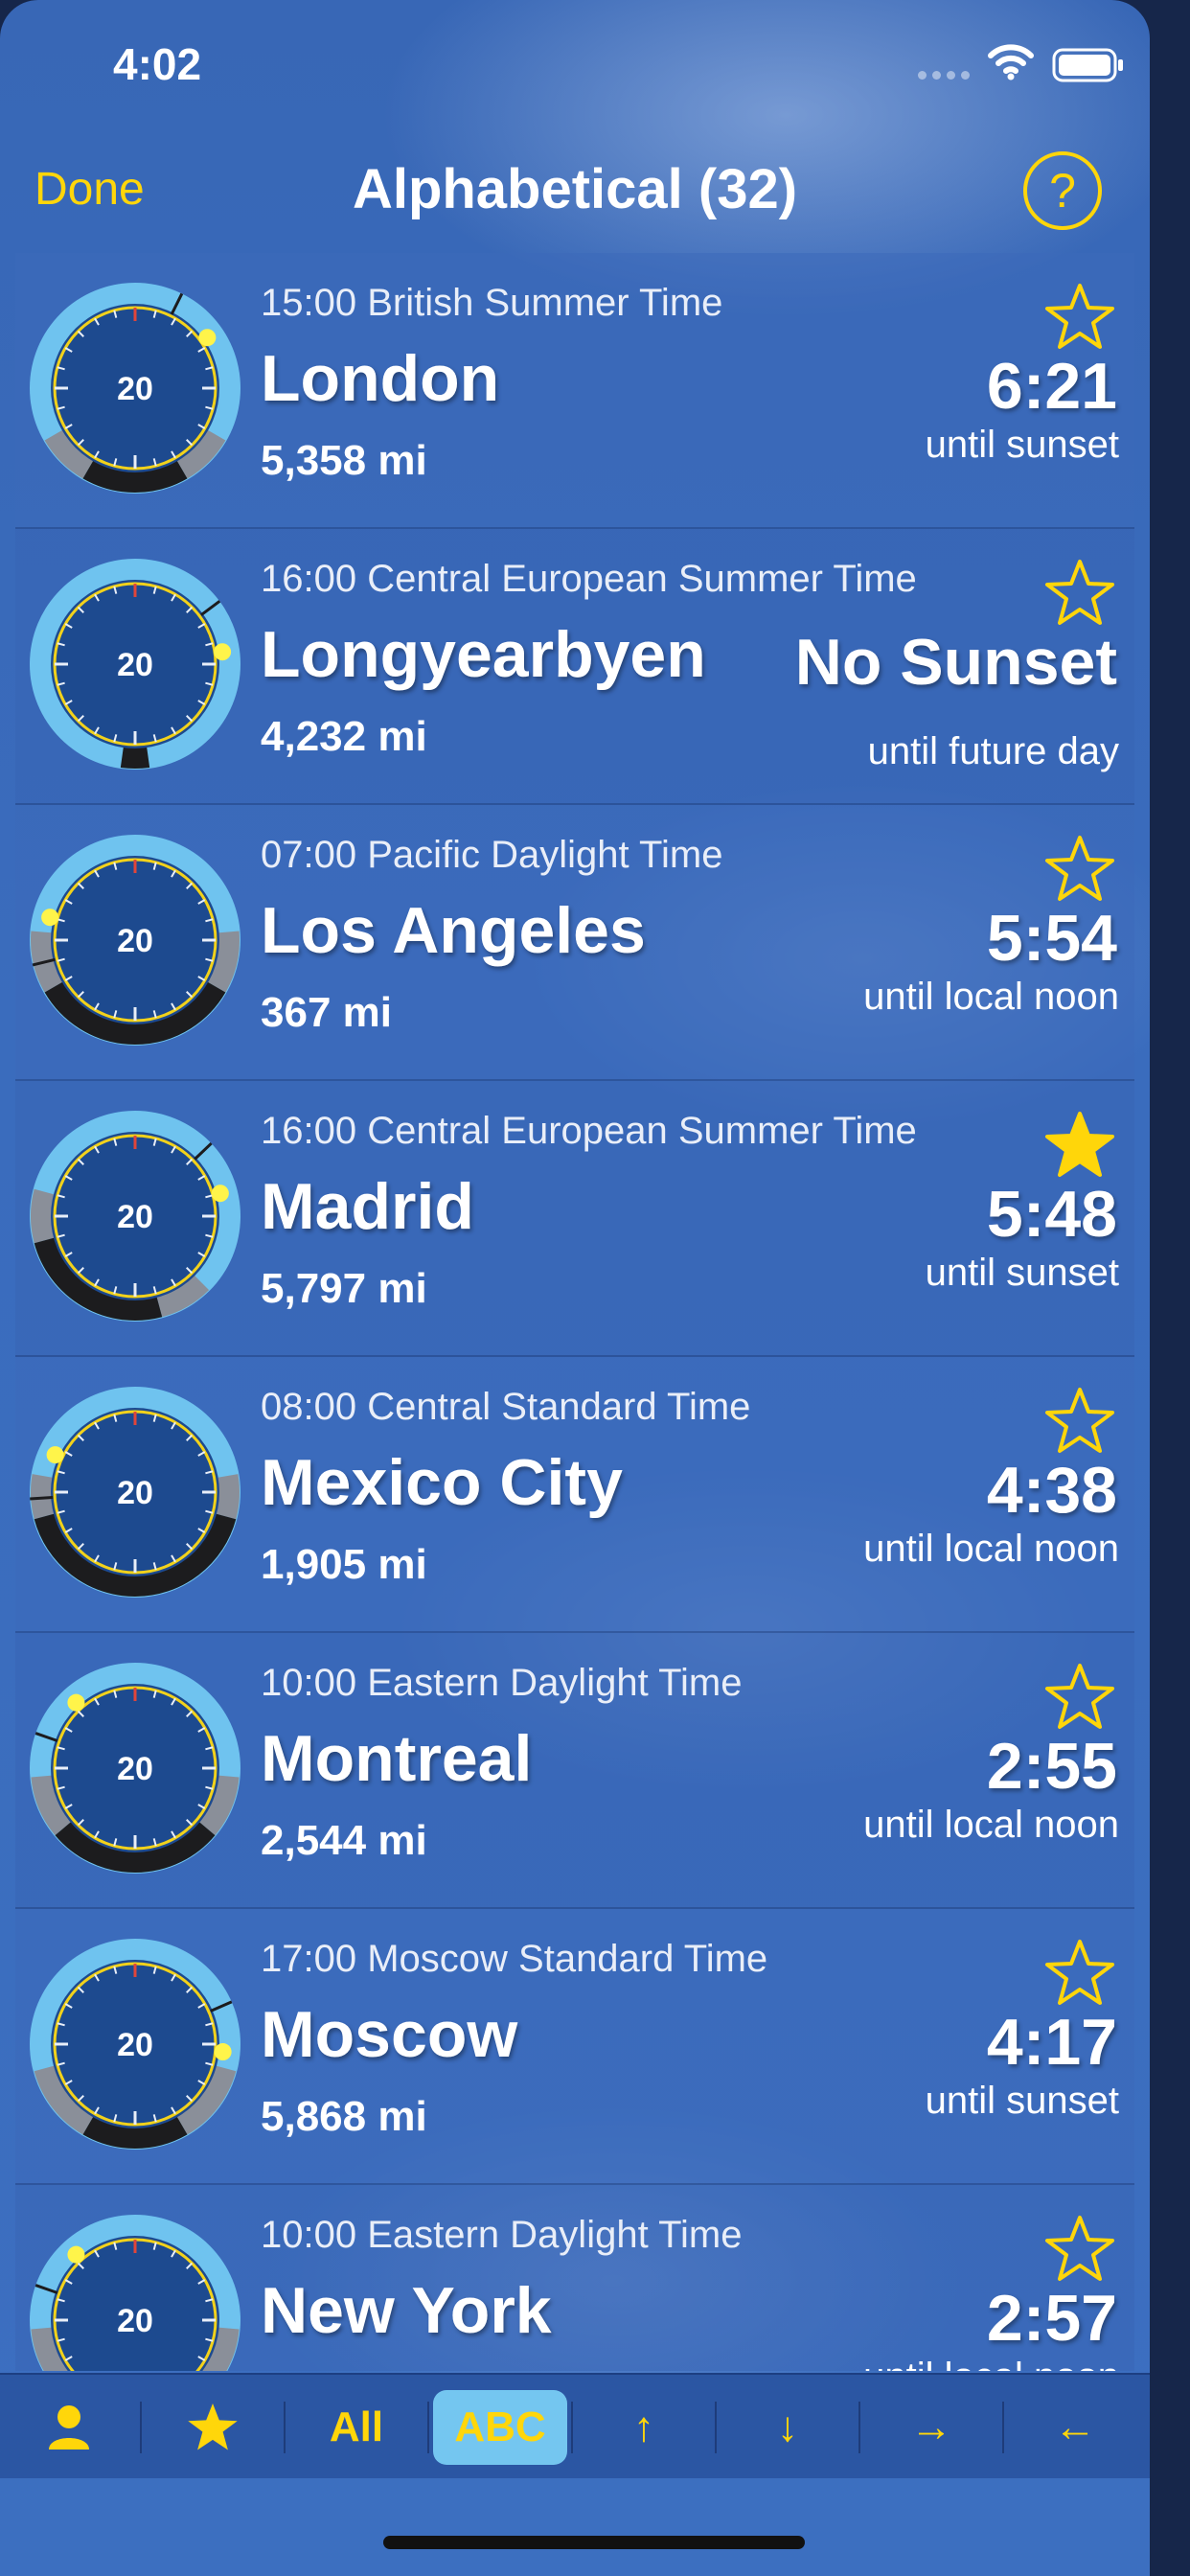  What do you see at coordinates (344, 1840) in the screenshot?
I see `distance-label: 2,544 mi` at bounding box center [344, 1840].